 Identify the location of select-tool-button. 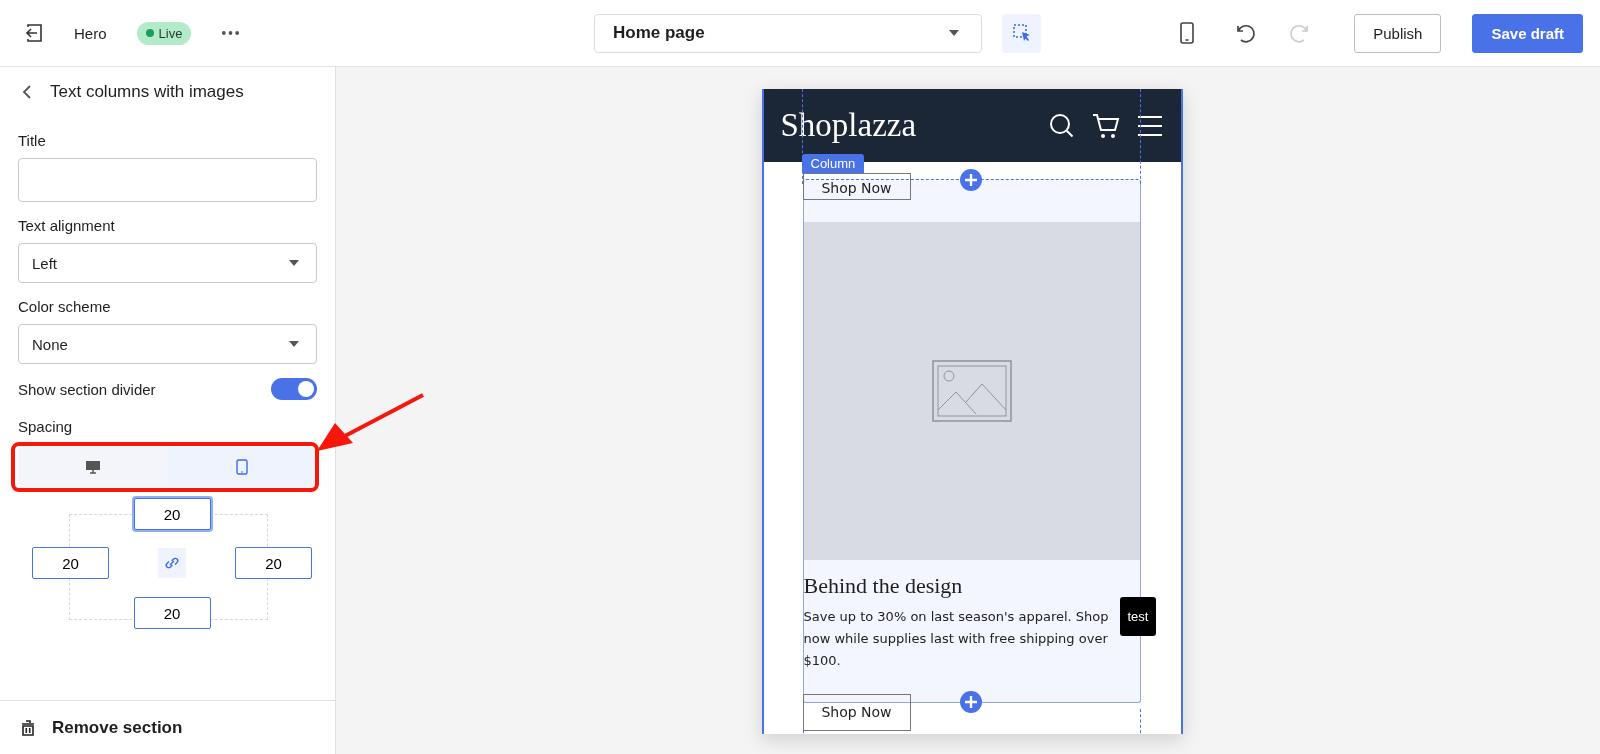
(1021, 33).